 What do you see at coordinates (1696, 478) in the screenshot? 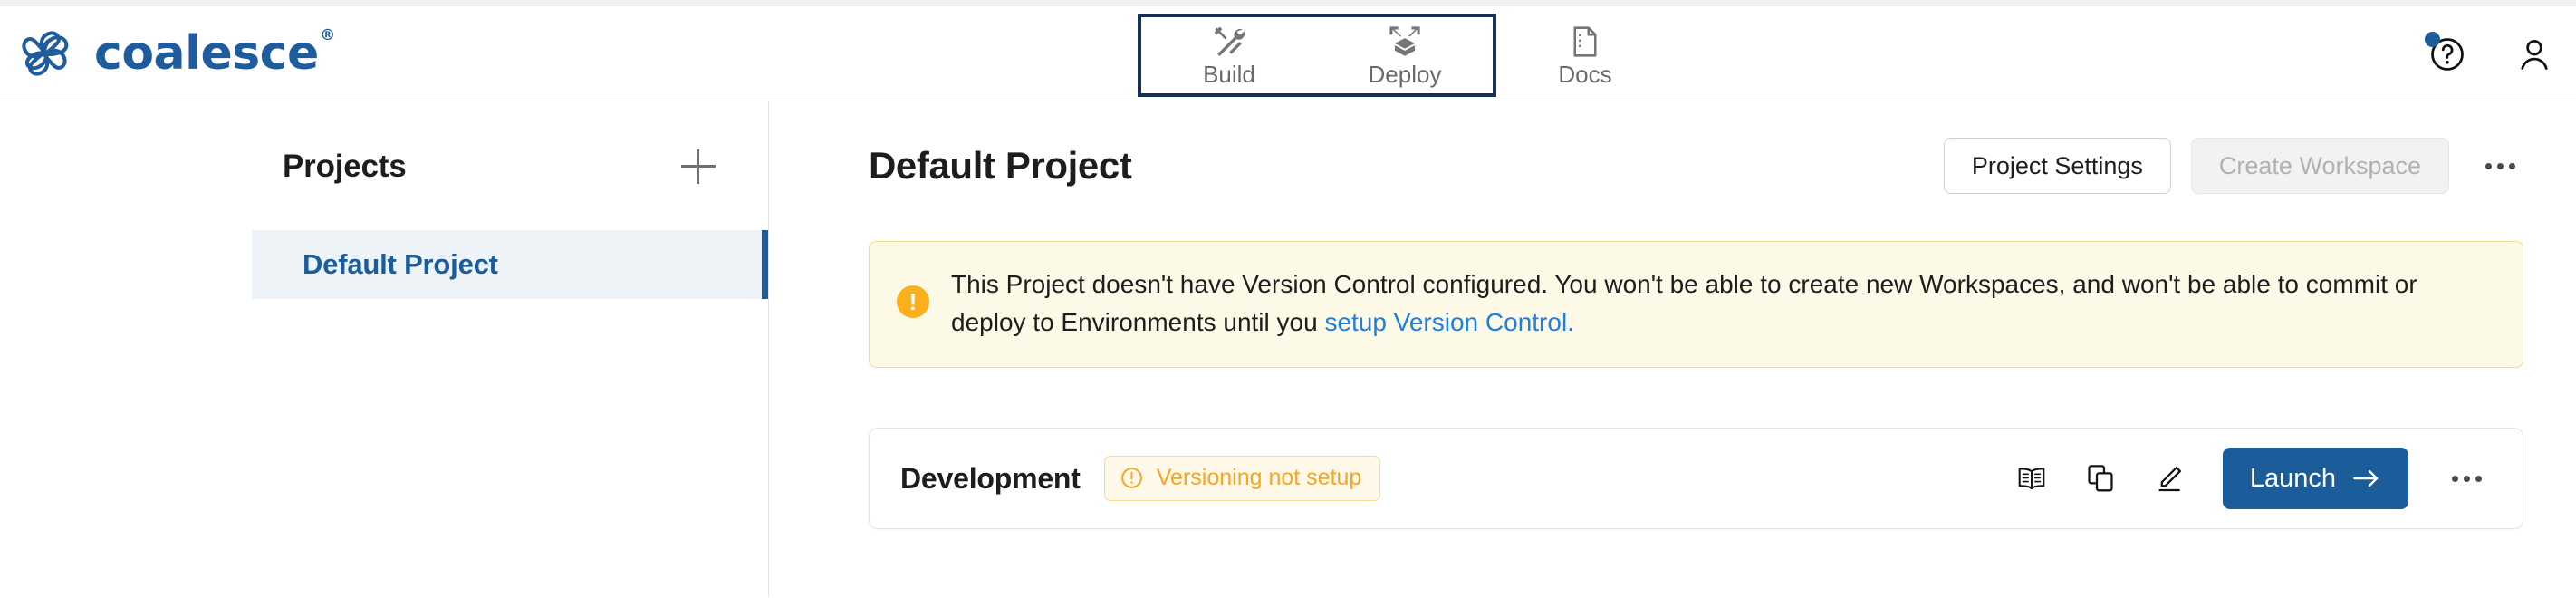
I see `workspace-card: Development Versioning not setup Launch` at bounding box center [1696, 478].